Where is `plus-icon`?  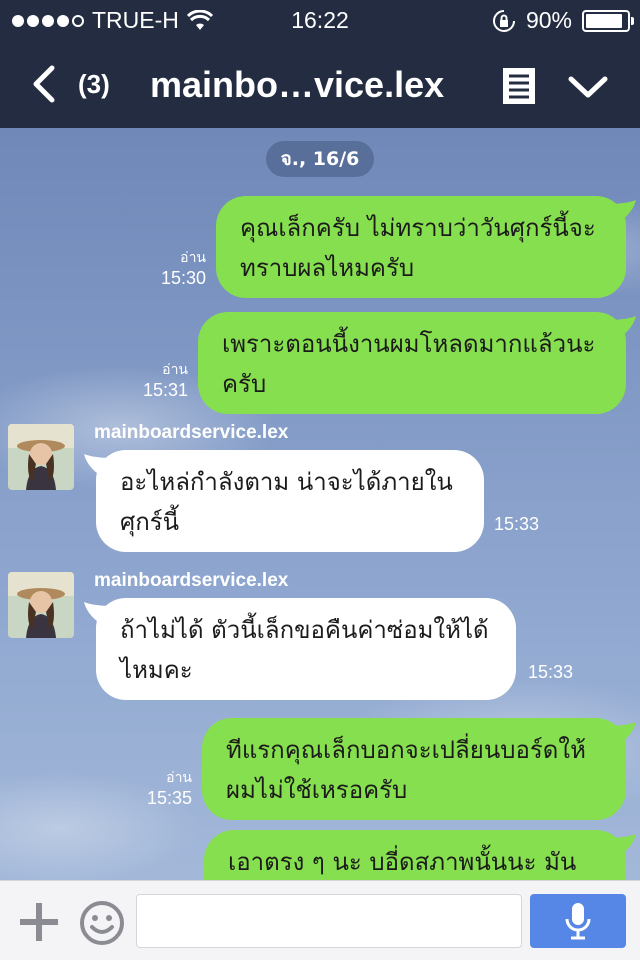
plus-icon is located at coordinates (39, 922).